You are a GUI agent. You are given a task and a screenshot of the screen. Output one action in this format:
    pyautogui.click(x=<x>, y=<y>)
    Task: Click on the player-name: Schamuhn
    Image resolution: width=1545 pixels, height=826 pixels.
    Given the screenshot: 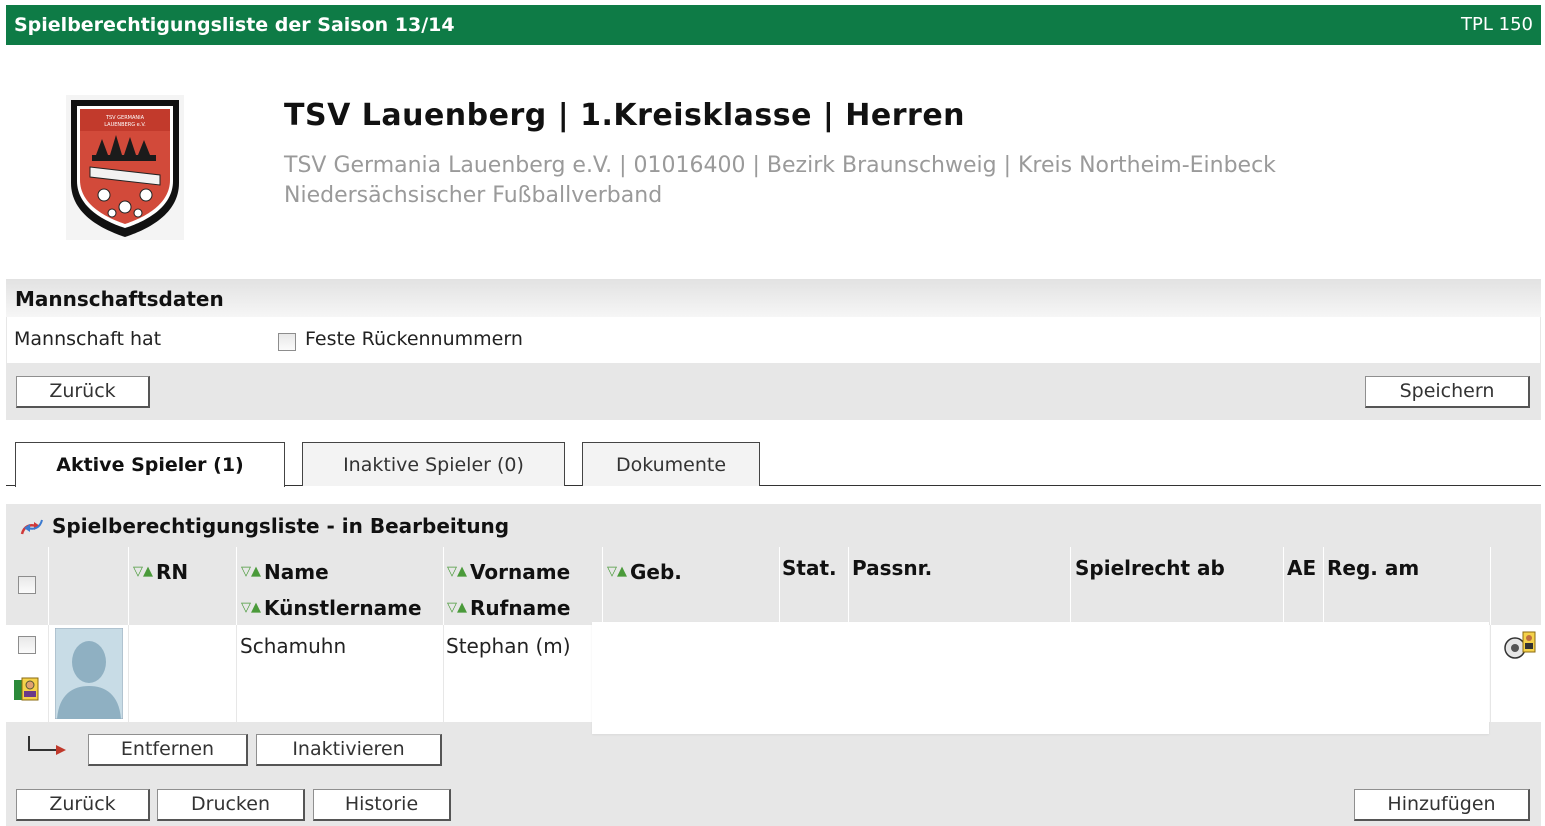 What is the action you would take?
    pyautogui.click(x=293, y=646)
    